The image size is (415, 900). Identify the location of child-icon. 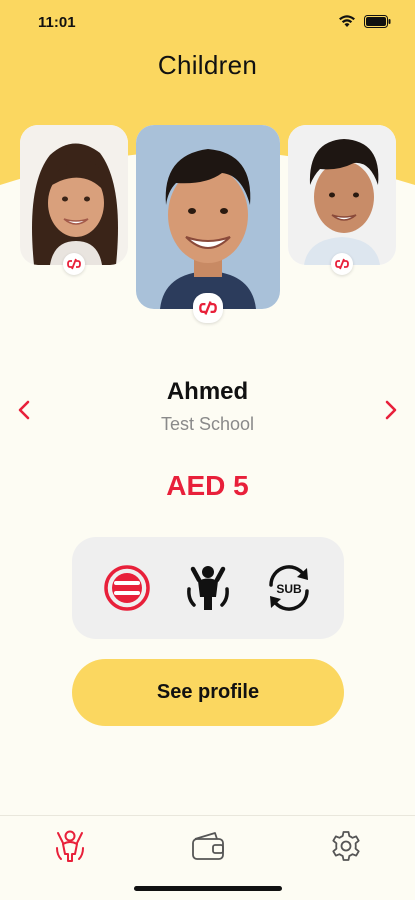
(208, 588).